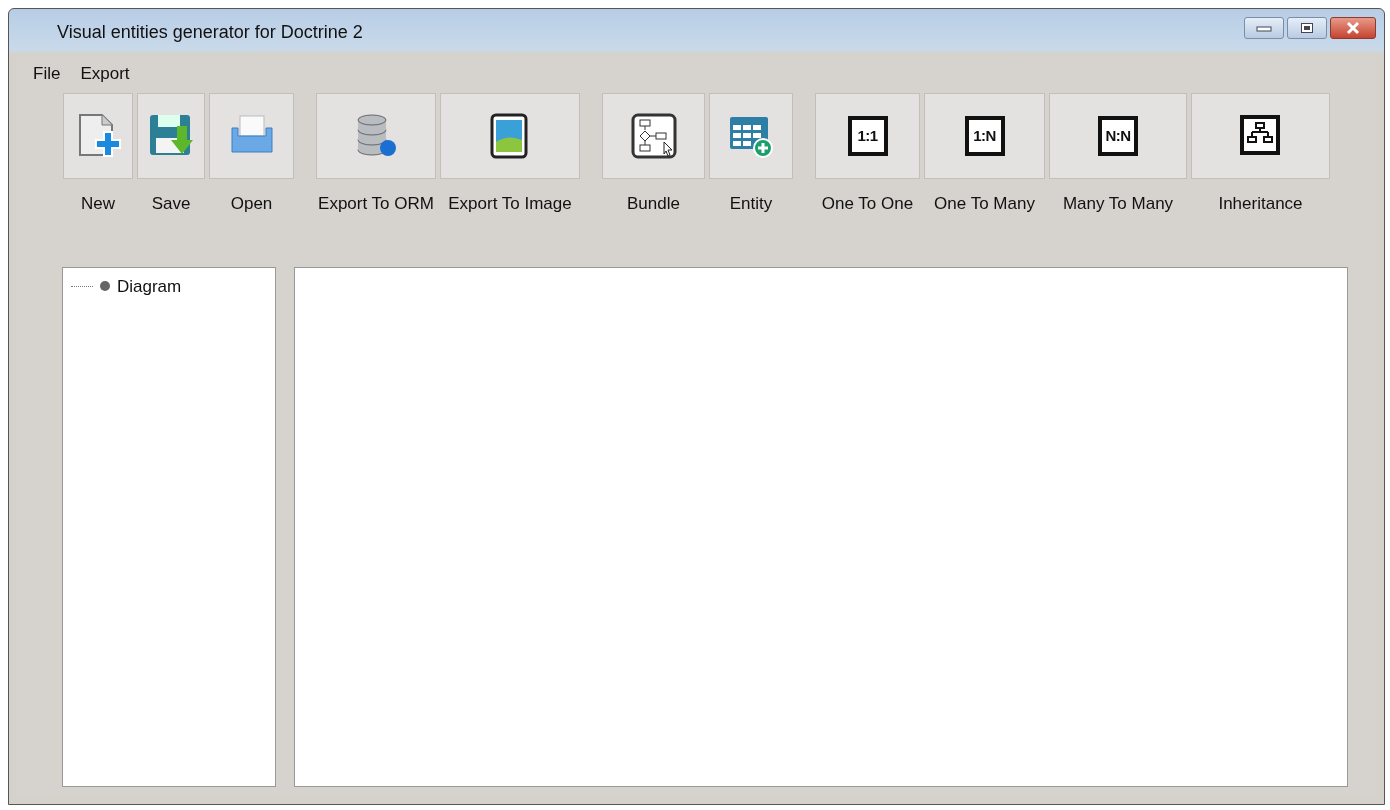 The height and width of the screenshot is (810, 1390). Describe the element at coordinates (98, 204) in the screenshot. I see `toolbar-label: New` at that location.